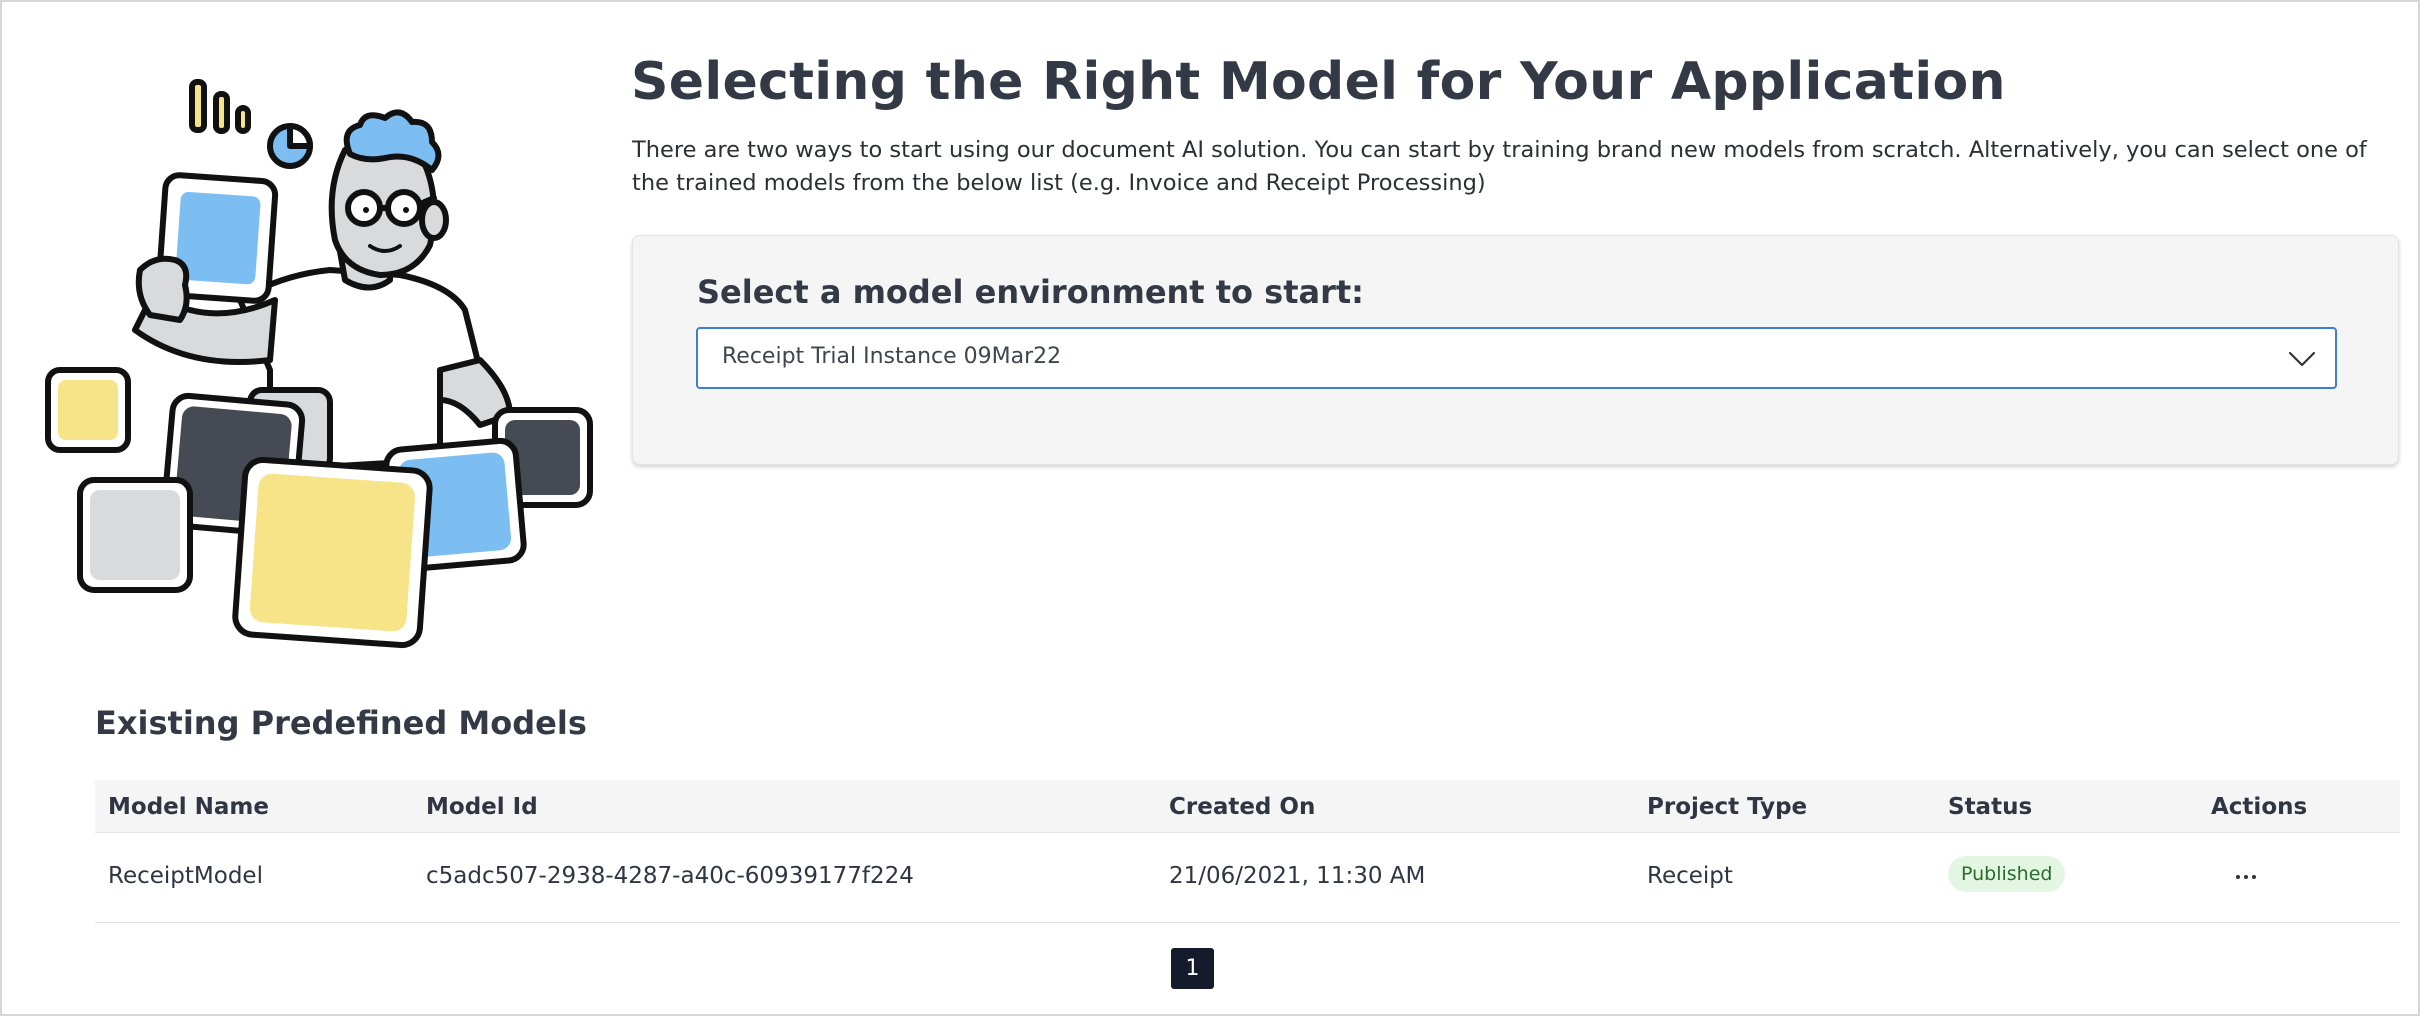 This screenshot has width=2420, height=1016. Describe the element at coordinates (892, 356) in the screenshot. I see `environment-select-value: Receipt Trial Instance 09Mar22` at that location.